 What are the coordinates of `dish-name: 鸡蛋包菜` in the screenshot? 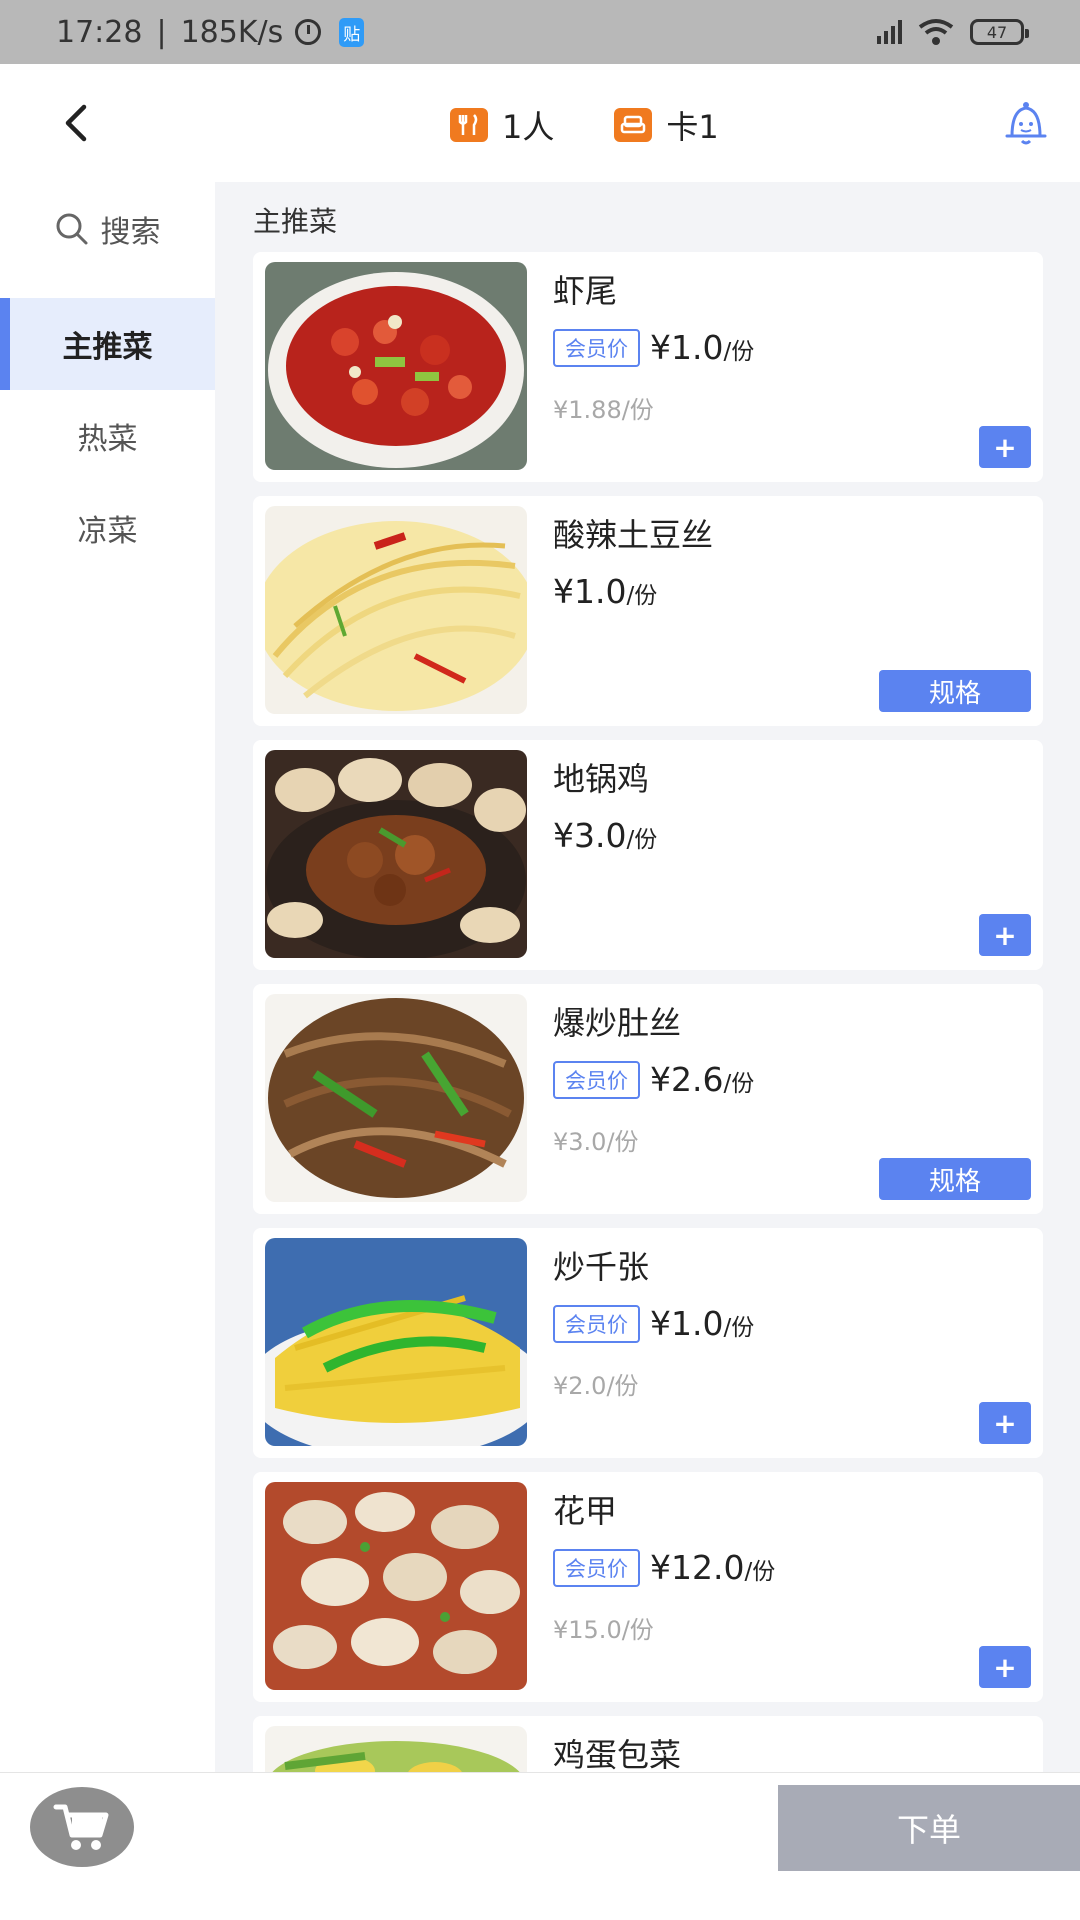 It's located at (617, 1754).